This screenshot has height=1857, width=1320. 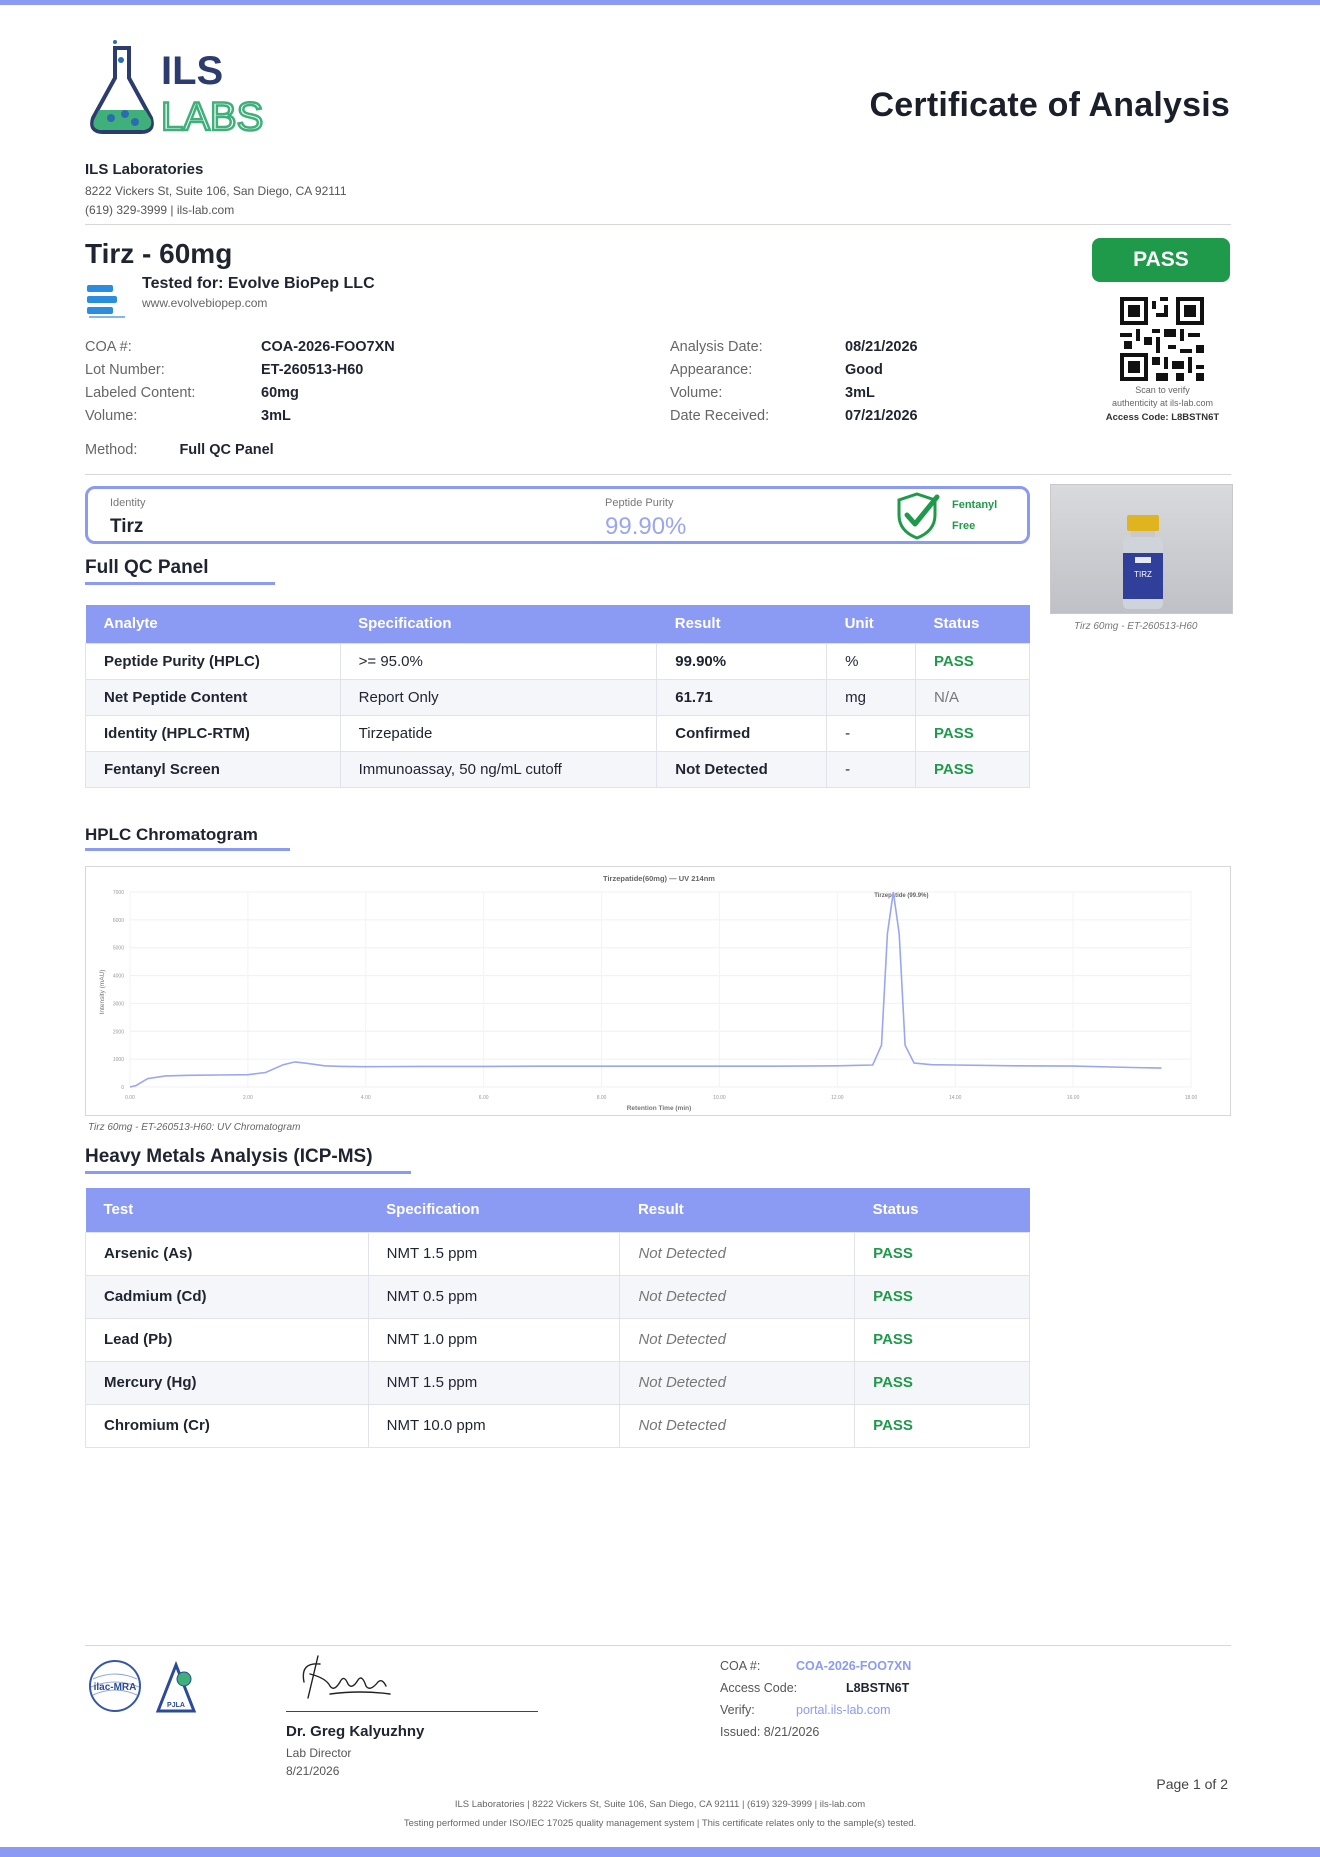 What do you see at coordinates (646, 526) in the screenshot?
I see `purity-value: 99.90%` at bounding box center [646, 526].